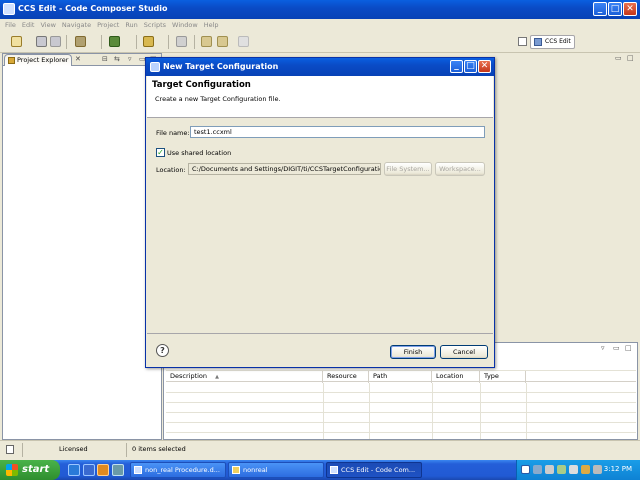  Describe the element at coordinates (525, 469) in the screenshot. I see `help-tray-icon` at that location.